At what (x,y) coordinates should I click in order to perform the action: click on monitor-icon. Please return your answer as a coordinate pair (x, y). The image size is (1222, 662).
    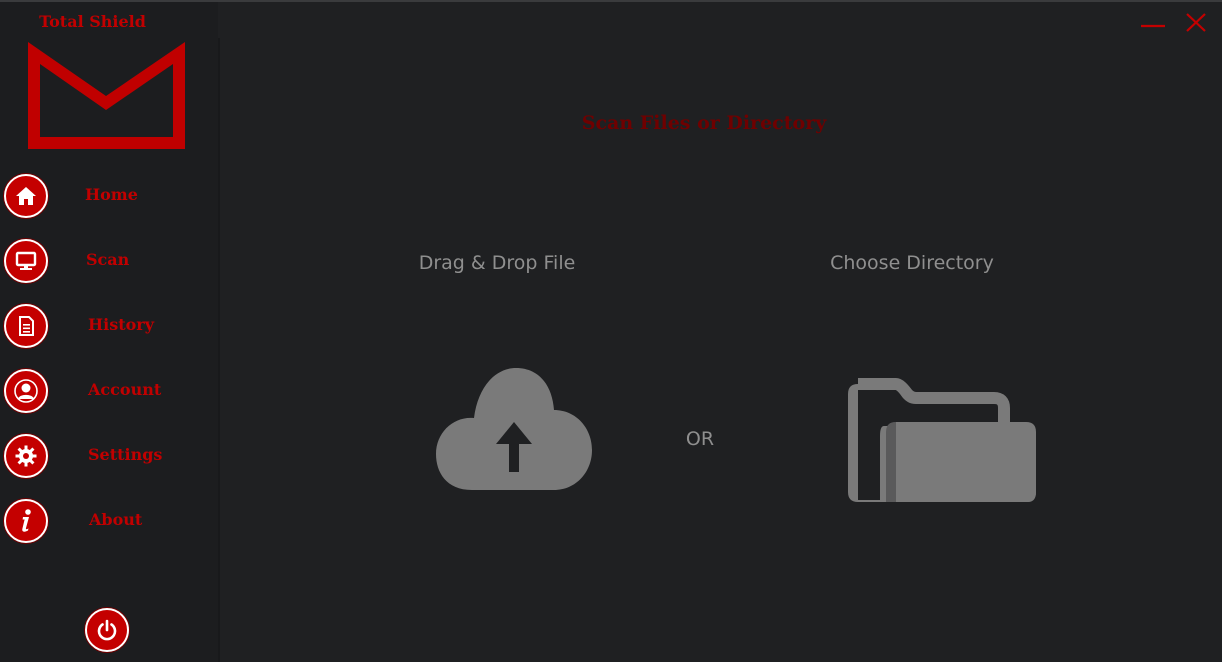
    Looking at the image, I should click on (26, 261).